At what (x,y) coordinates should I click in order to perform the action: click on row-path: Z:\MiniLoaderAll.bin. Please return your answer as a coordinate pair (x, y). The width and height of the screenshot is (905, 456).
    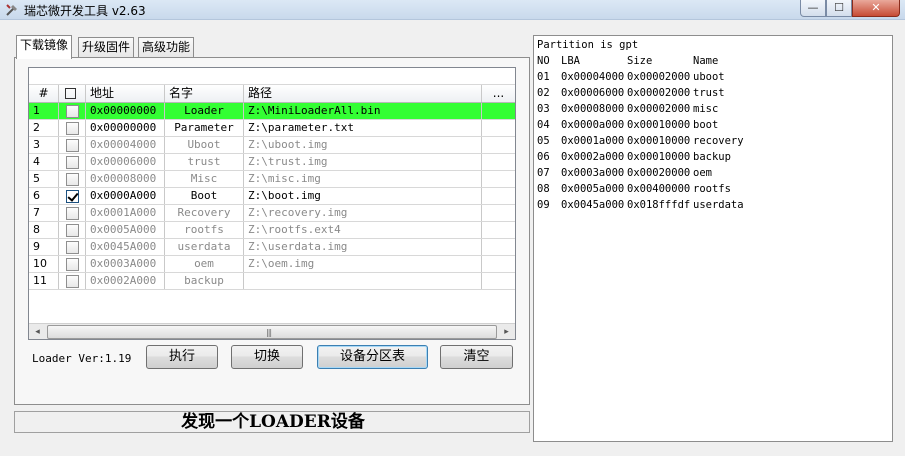
    Looking at the image, I should click on (363, 111).